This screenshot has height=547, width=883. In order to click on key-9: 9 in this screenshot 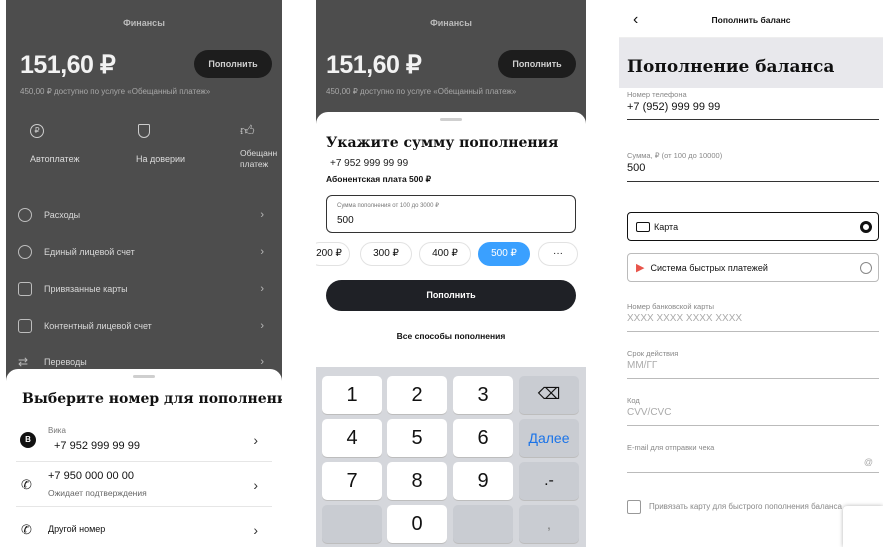, I will do `click(483, 481)`.